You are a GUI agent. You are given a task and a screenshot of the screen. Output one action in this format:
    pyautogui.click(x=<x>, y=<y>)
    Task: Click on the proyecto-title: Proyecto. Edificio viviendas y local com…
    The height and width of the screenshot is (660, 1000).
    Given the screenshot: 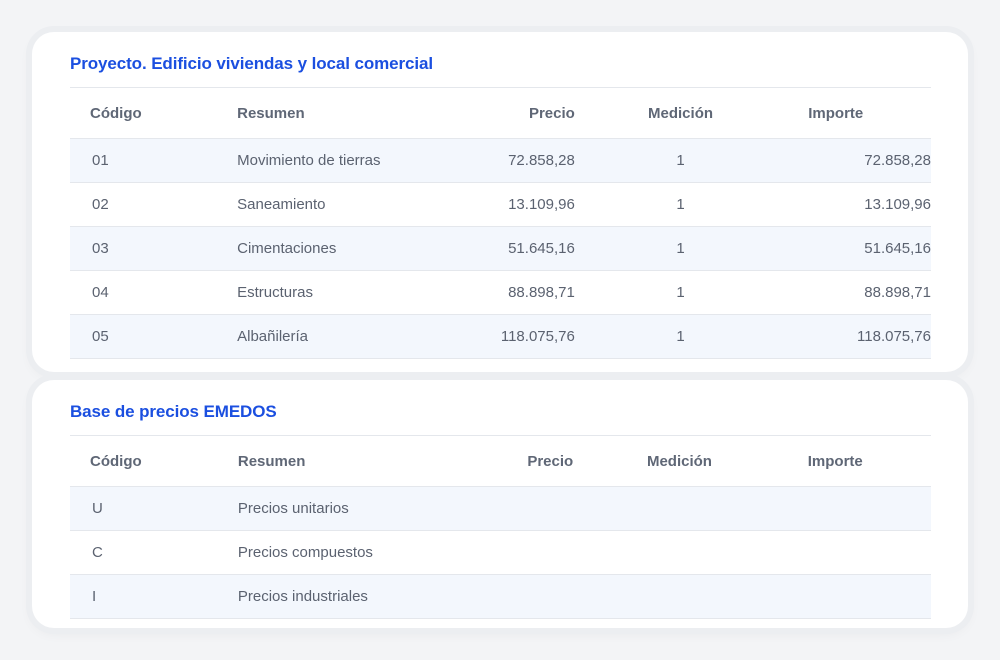 What is the action you would take?
    pyautogui.click(x=251, y=63)
    